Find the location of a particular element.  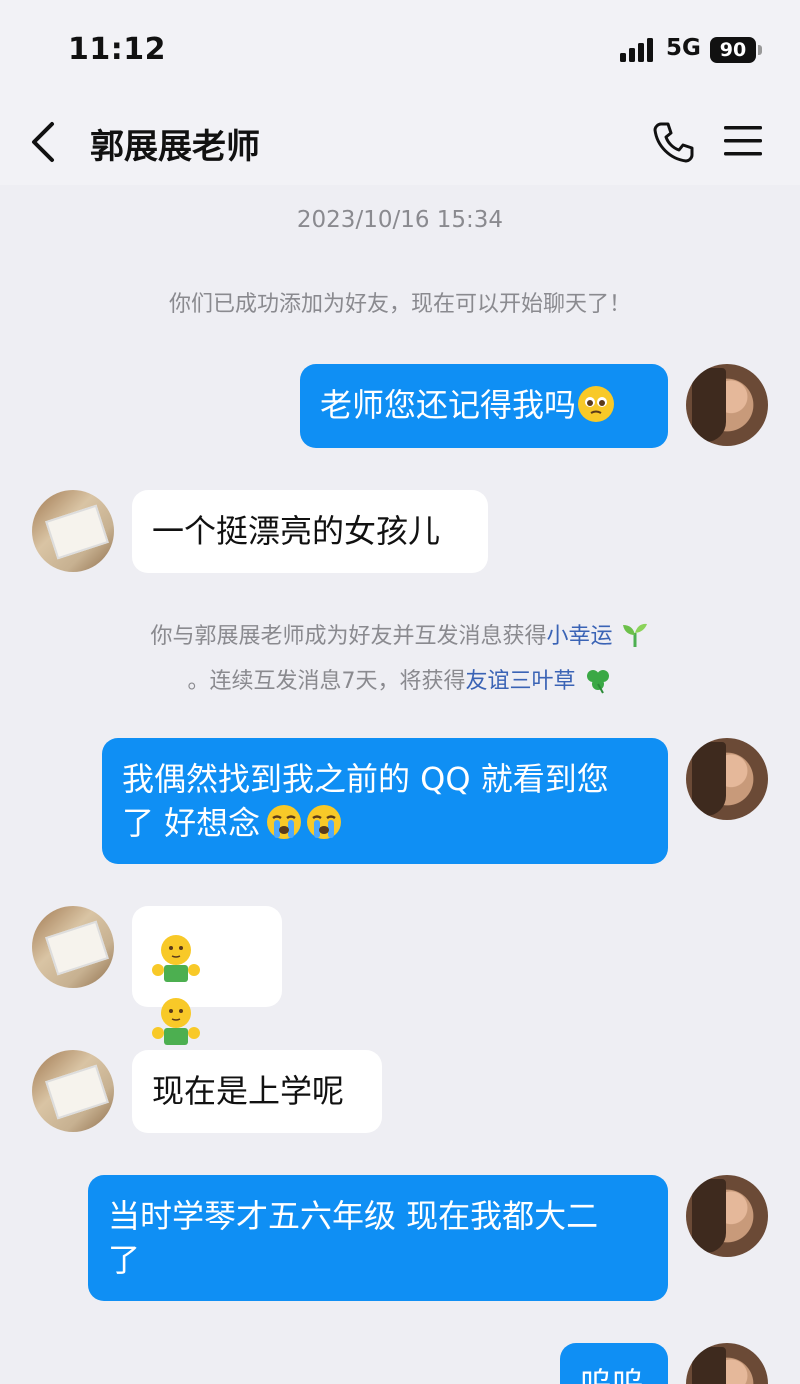

back-icon is located at coordinates (45, 142).